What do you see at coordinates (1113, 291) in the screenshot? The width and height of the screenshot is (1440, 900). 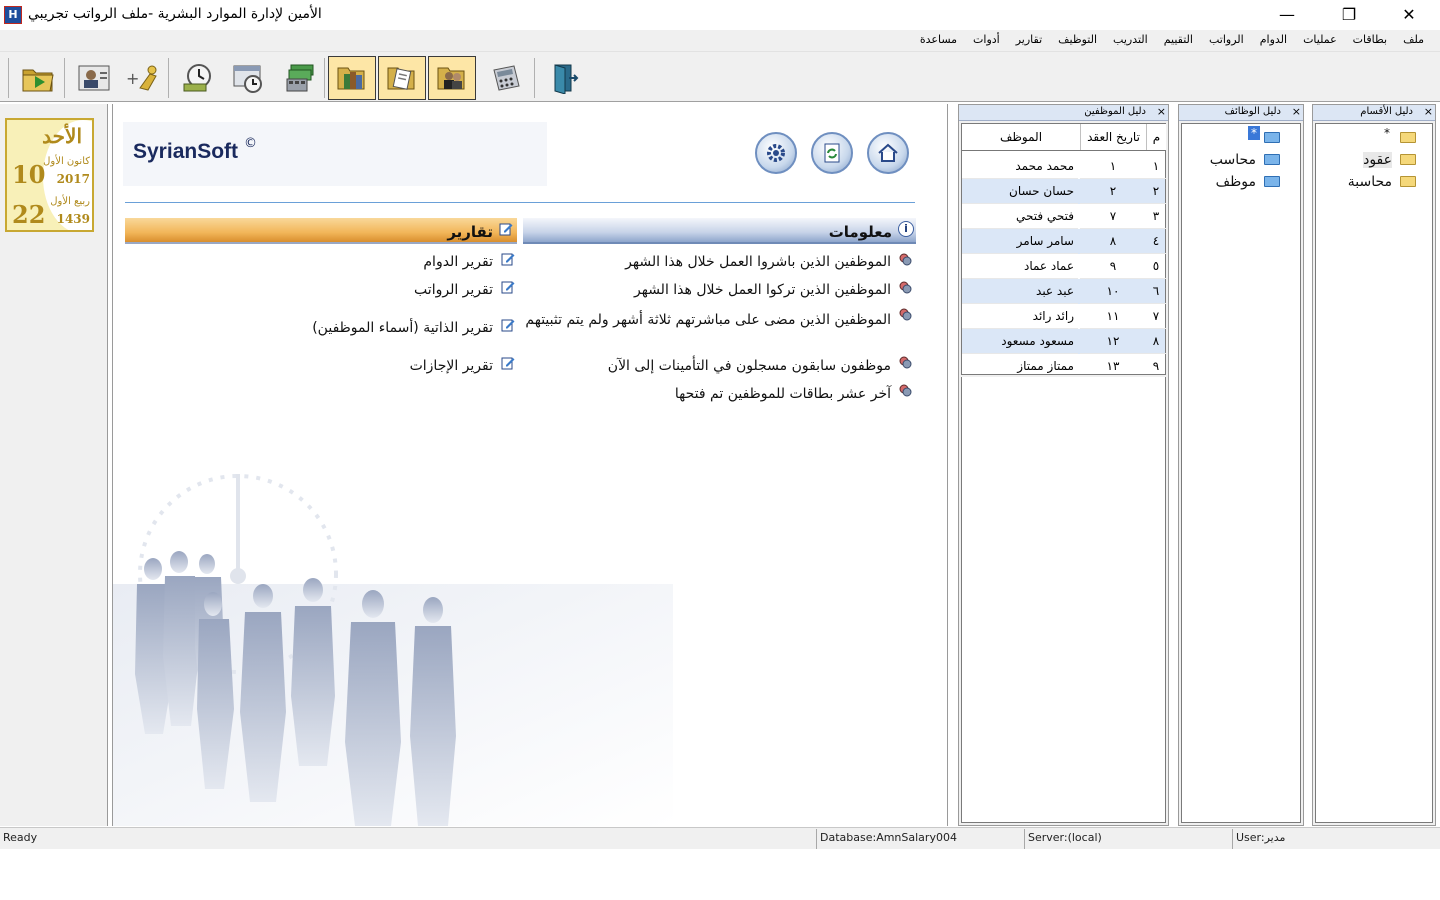 I see `contract-date: ١٠` at bounding box center [1113, 291].